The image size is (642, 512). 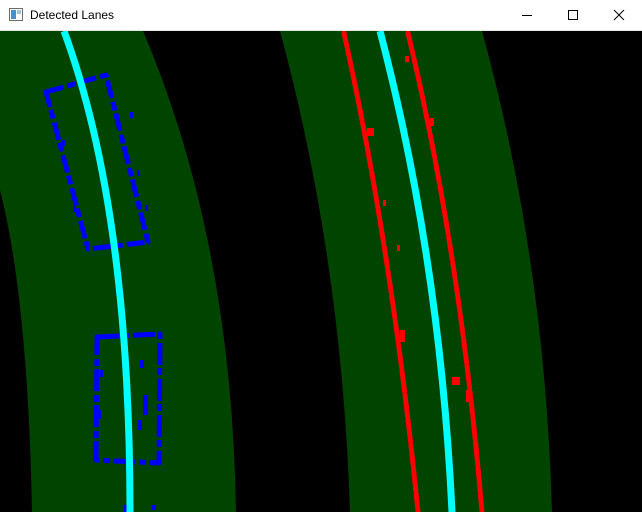 What do you see at coordinates (16, 14) in the screenshot?
I see `app-icon` at bounding box center [16, 14].